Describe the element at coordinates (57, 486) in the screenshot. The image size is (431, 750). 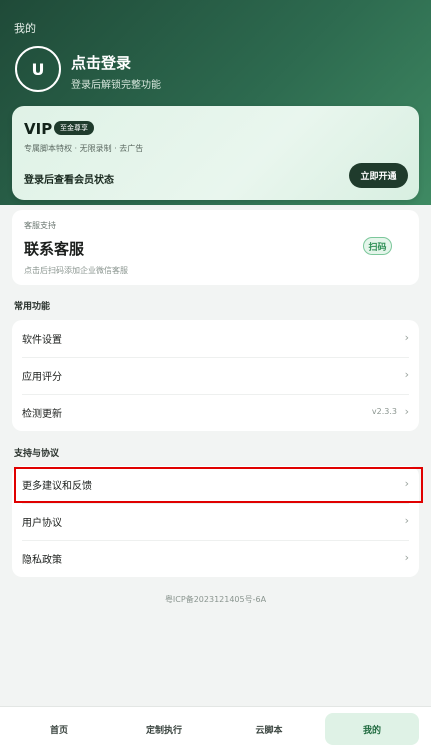
I see `feedback-label: 更多建议和反馈` at that location.